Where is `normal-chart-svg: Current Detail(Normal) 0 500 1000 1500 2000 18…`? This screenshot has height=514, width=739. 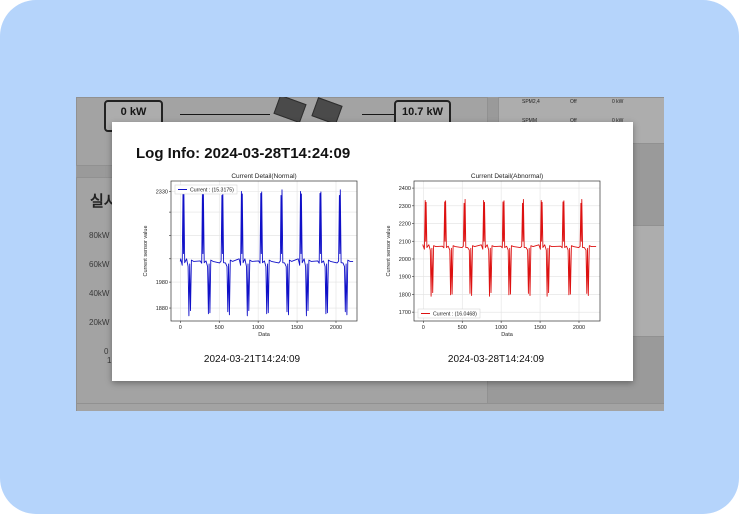
normal-chart-svg: Current Detail(Normal) 0 500 1000 1500 2000 18… is located at coordinates (250, 255).